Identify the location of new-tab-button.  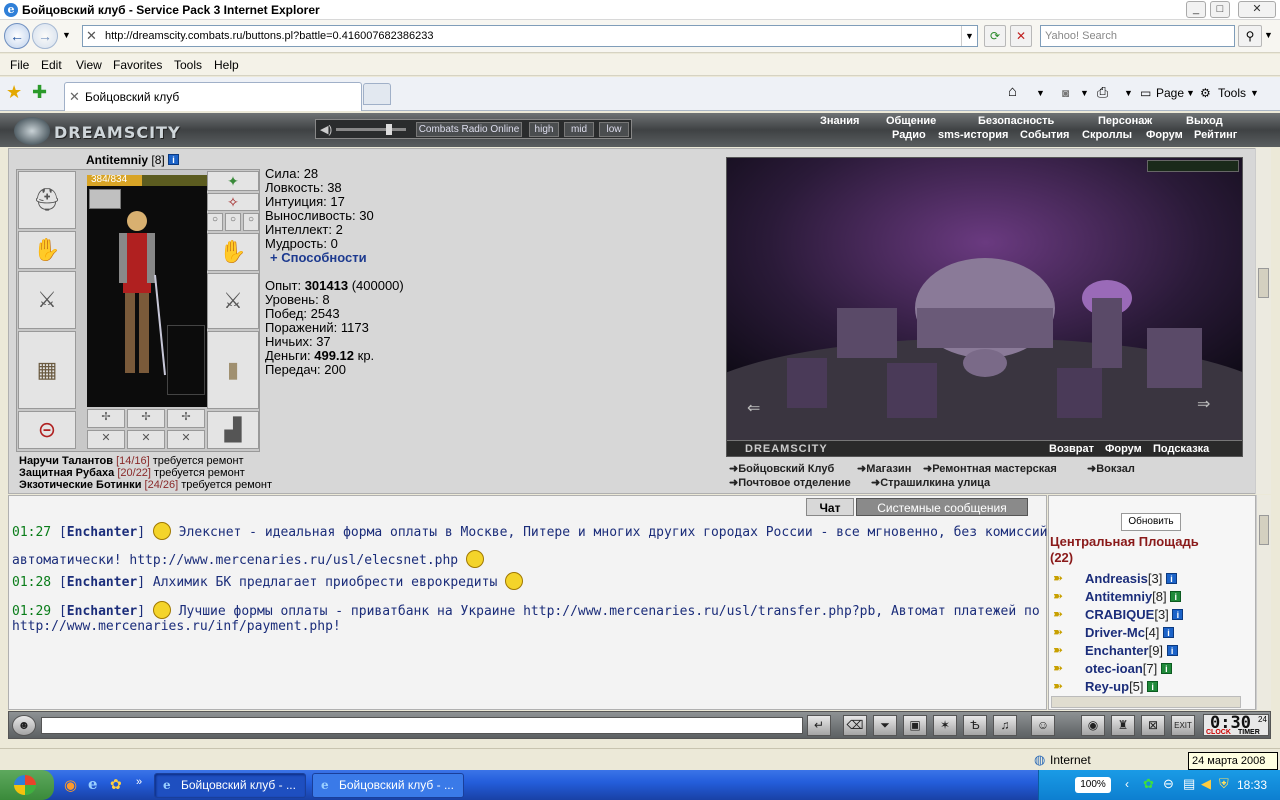
(377, 94).